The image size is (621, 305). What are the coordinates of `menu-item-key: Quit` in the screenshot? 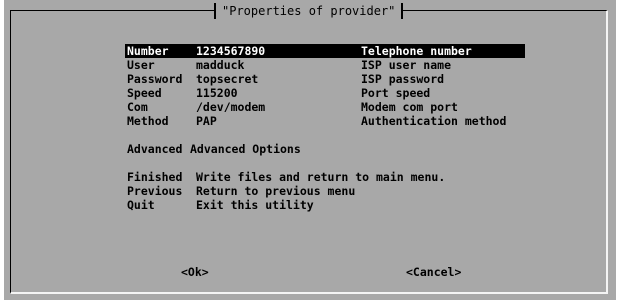 It's located at (141, 205).